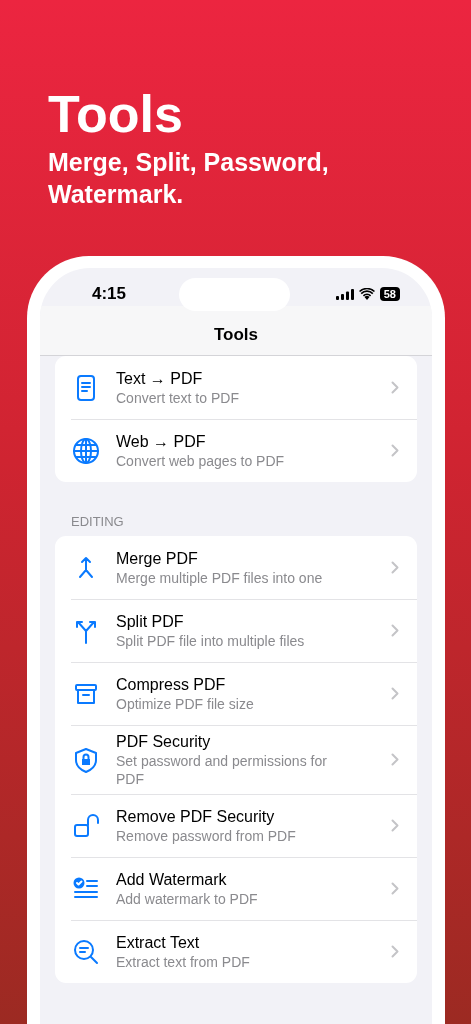 The image size is (471, 1024). What do you see at coordinates (86, 450) in the screenshot?
I see `globe-icon` at bounding box center [86, 450].